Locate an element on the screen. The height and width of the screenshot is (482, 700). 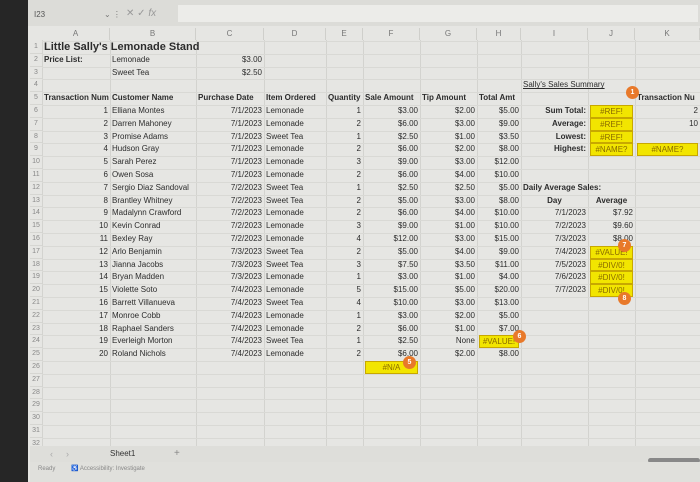
summary-label: Sum Total: is located at coordinates (554, 111).